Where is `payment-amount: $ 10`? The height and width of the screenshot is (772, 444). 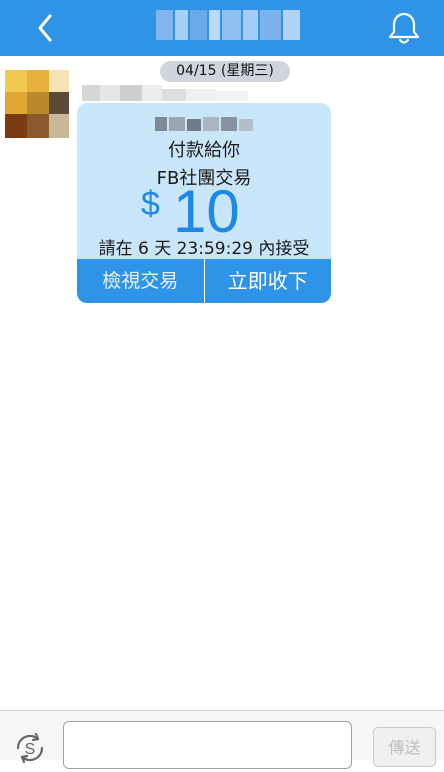
payment-amount: $ 10 is located at coordinates (204, 212).